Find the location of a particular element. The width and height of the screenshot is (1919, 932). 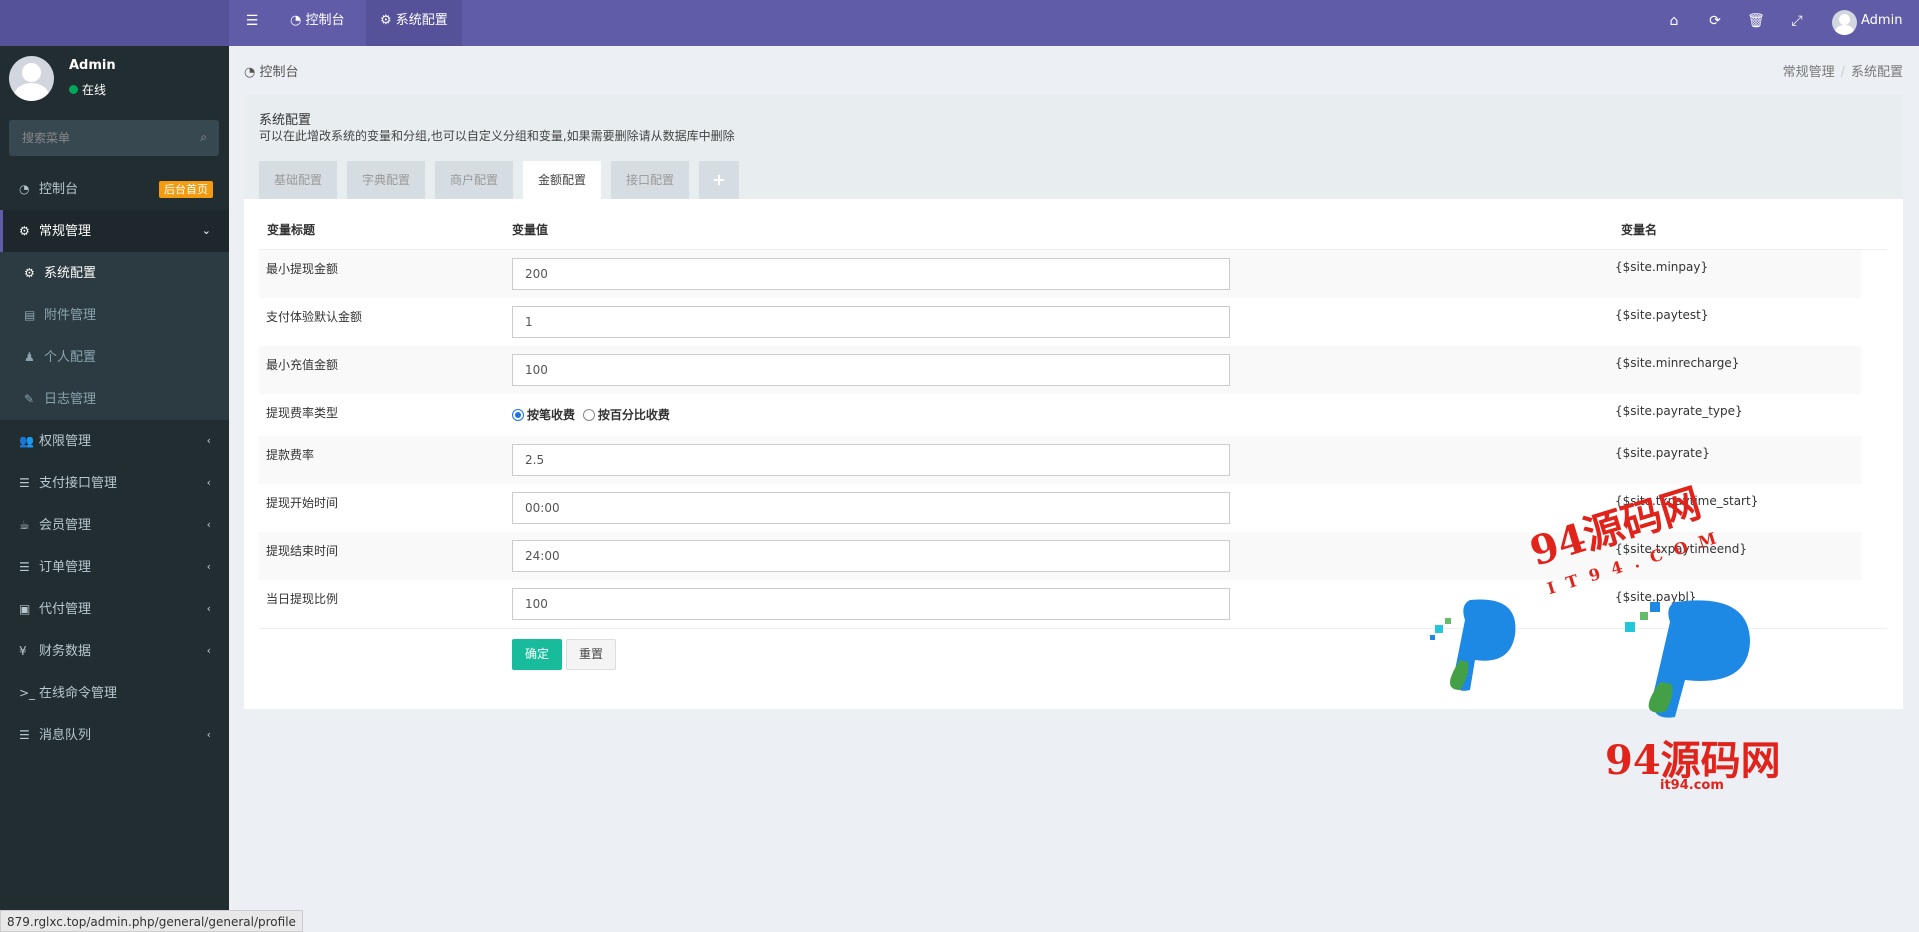

sidebar-item-permissions: 👥 权限管理 ‹ is located at coordinates (114, 441).